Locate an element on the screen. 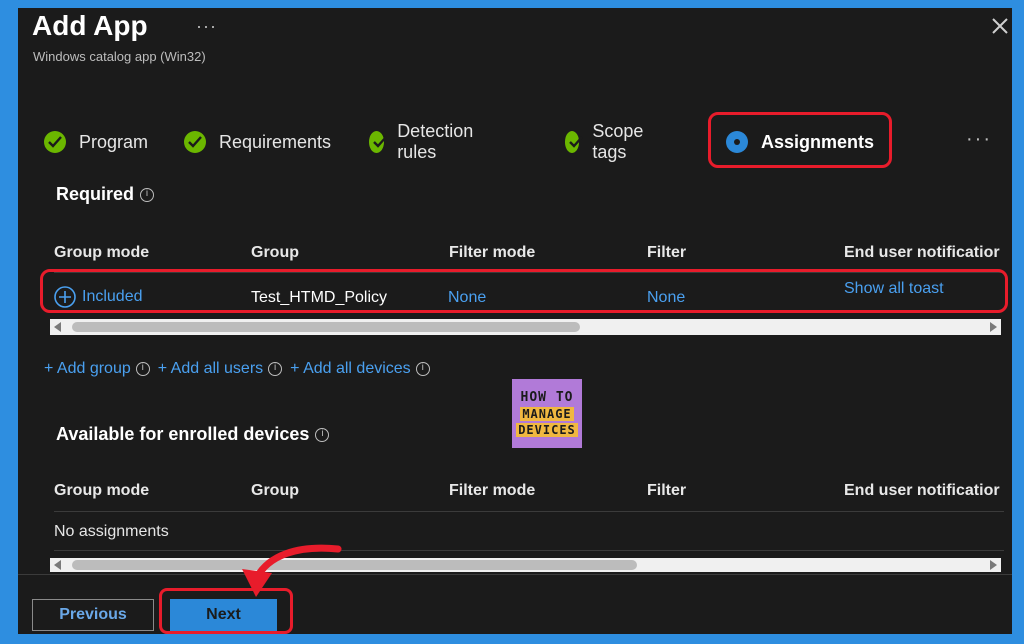 The image size is (1024, 644). add-all-users-link: + Add all users is located at coordinates (210, 369).